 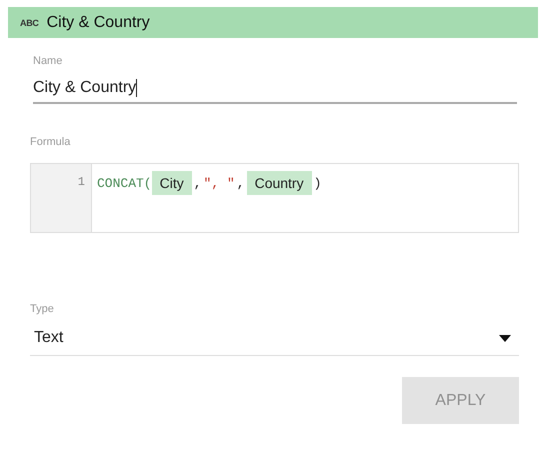 I want to click on dropdown-caret-icon, so click(x=505, y=338).